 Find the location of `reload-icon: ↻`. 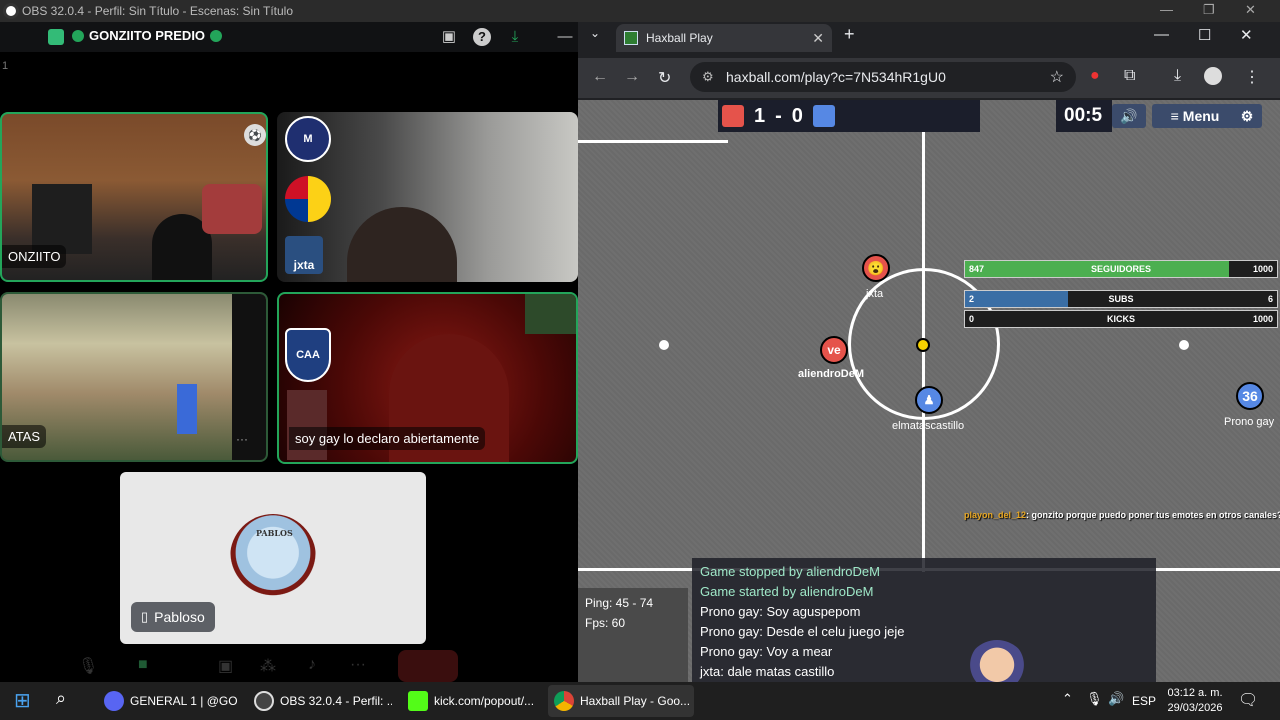

reload-icon: ↻ is located at coordinates (664, 78).